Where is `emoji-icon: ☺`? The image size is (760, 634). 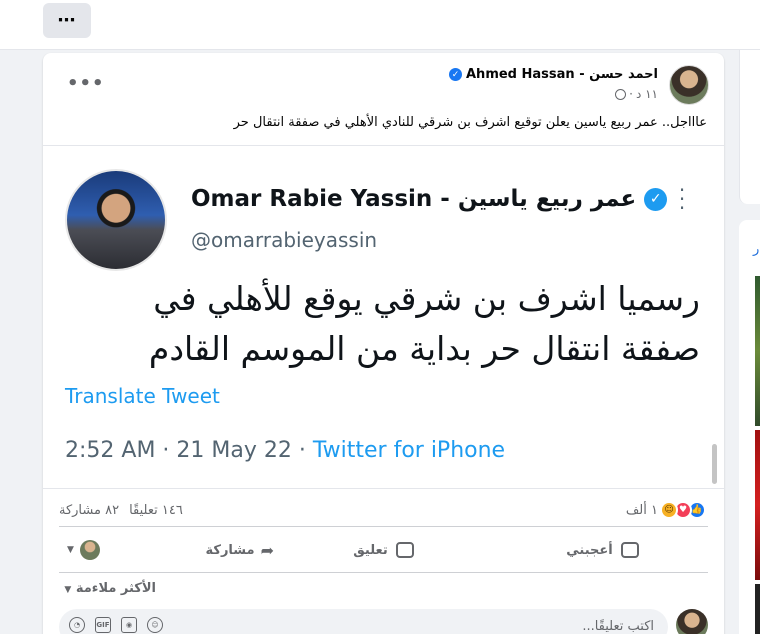 emoji-icon: ☺ is located at coordinates (155, 625).